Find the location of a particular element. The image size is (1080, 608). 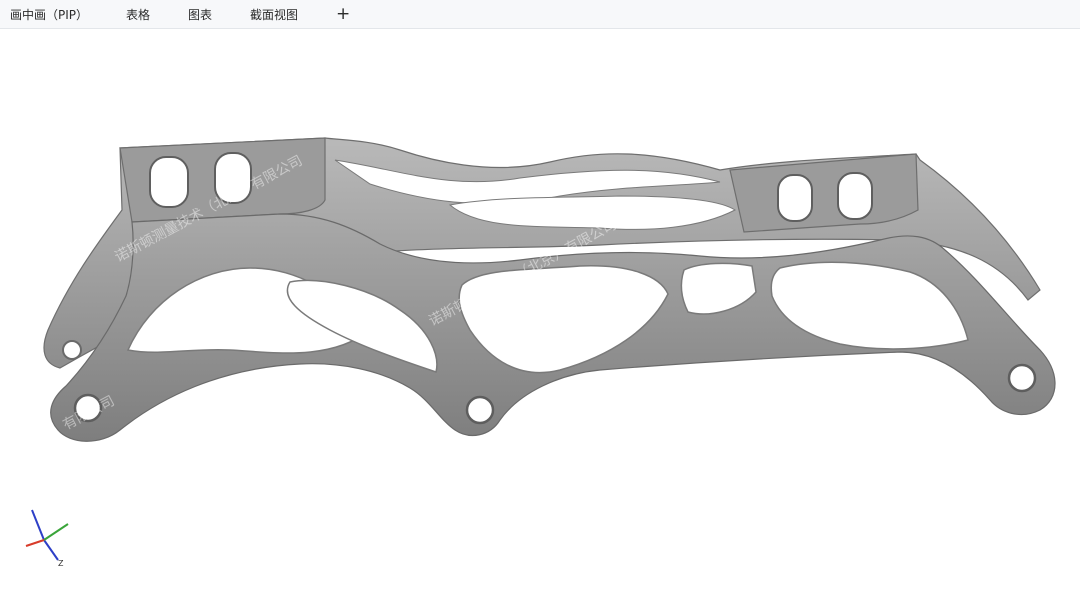

tab-chart: 图表 is located at coordinates (200, 14).